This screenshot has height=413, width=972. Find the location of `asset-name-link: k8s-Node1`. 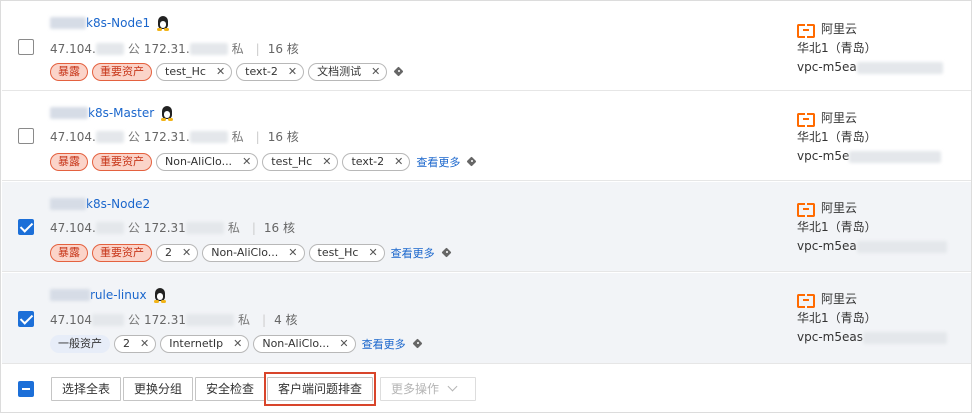

asset-name-link: k8s-Node1 is located at coordinates (110, 23).